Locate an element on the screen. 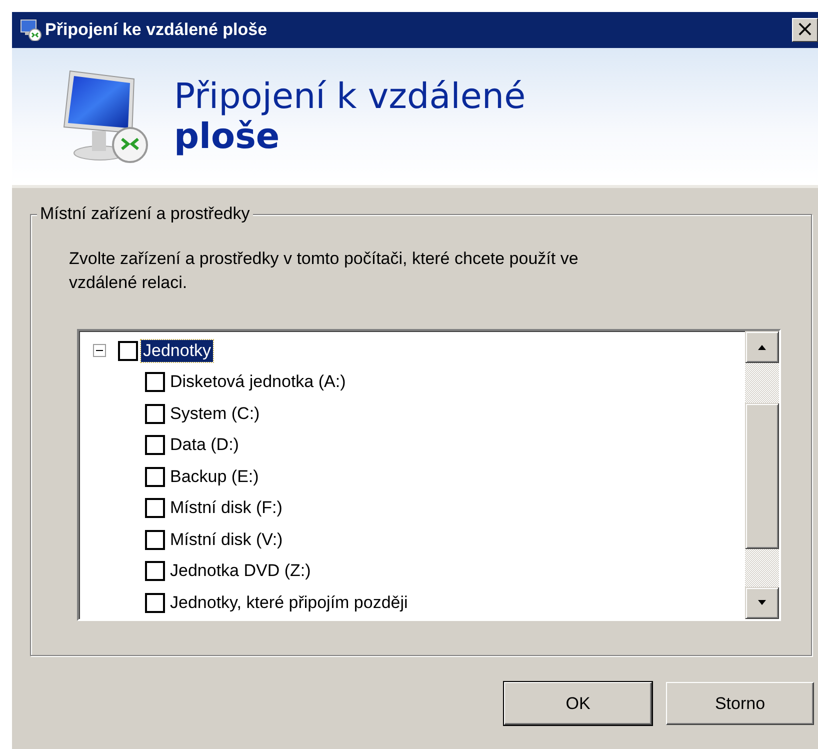  tree-item: Místní disk (V:) is located at coordinates (226, 539).